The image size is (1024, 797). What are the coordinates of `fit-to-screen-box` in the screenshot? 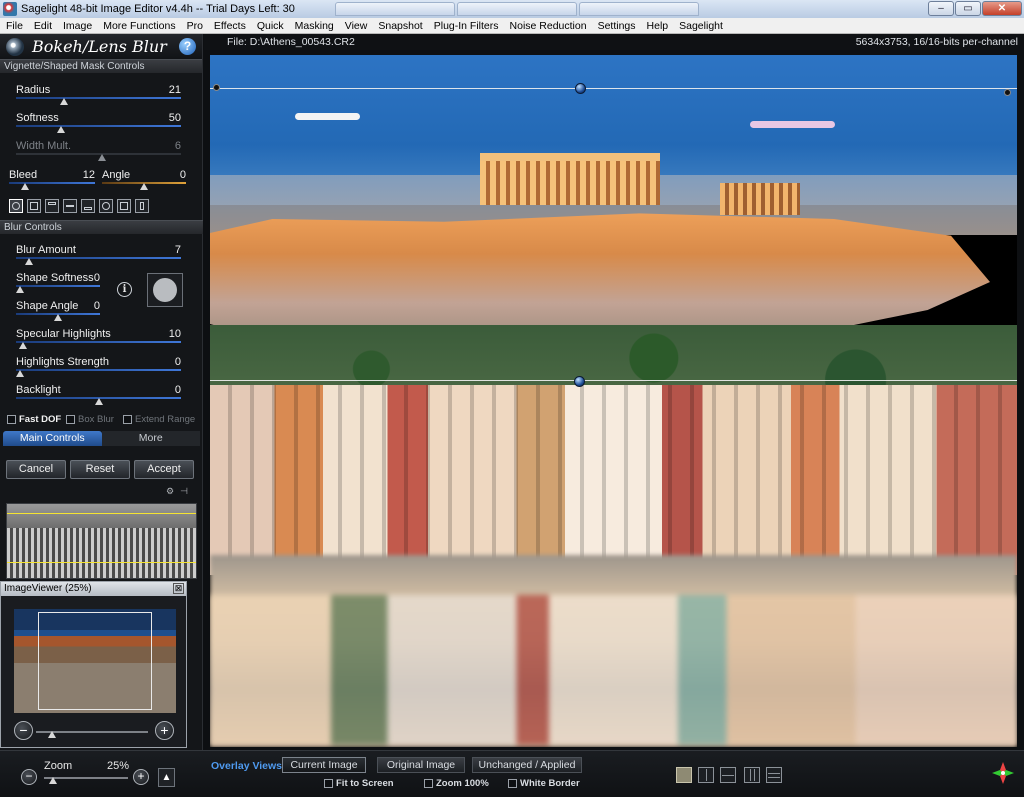 It's located at (328, 783).